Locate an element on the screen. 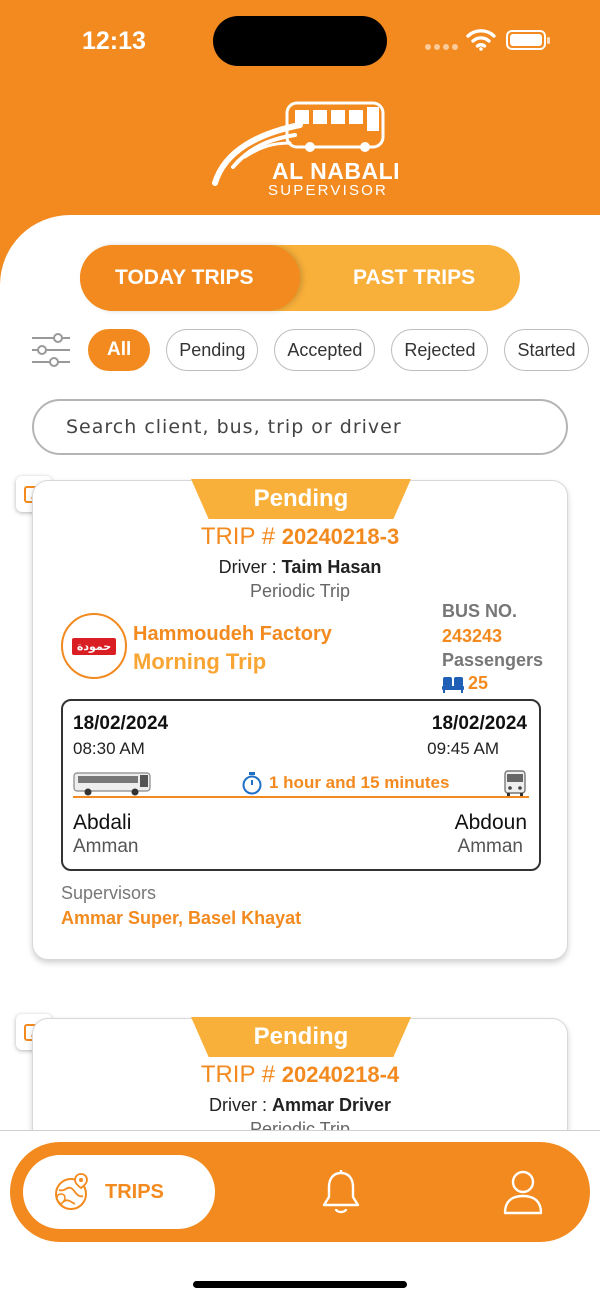 The height and width of the screenshot is (1300, 600). cellular-signal-icon is located at coordinates (441, 47).